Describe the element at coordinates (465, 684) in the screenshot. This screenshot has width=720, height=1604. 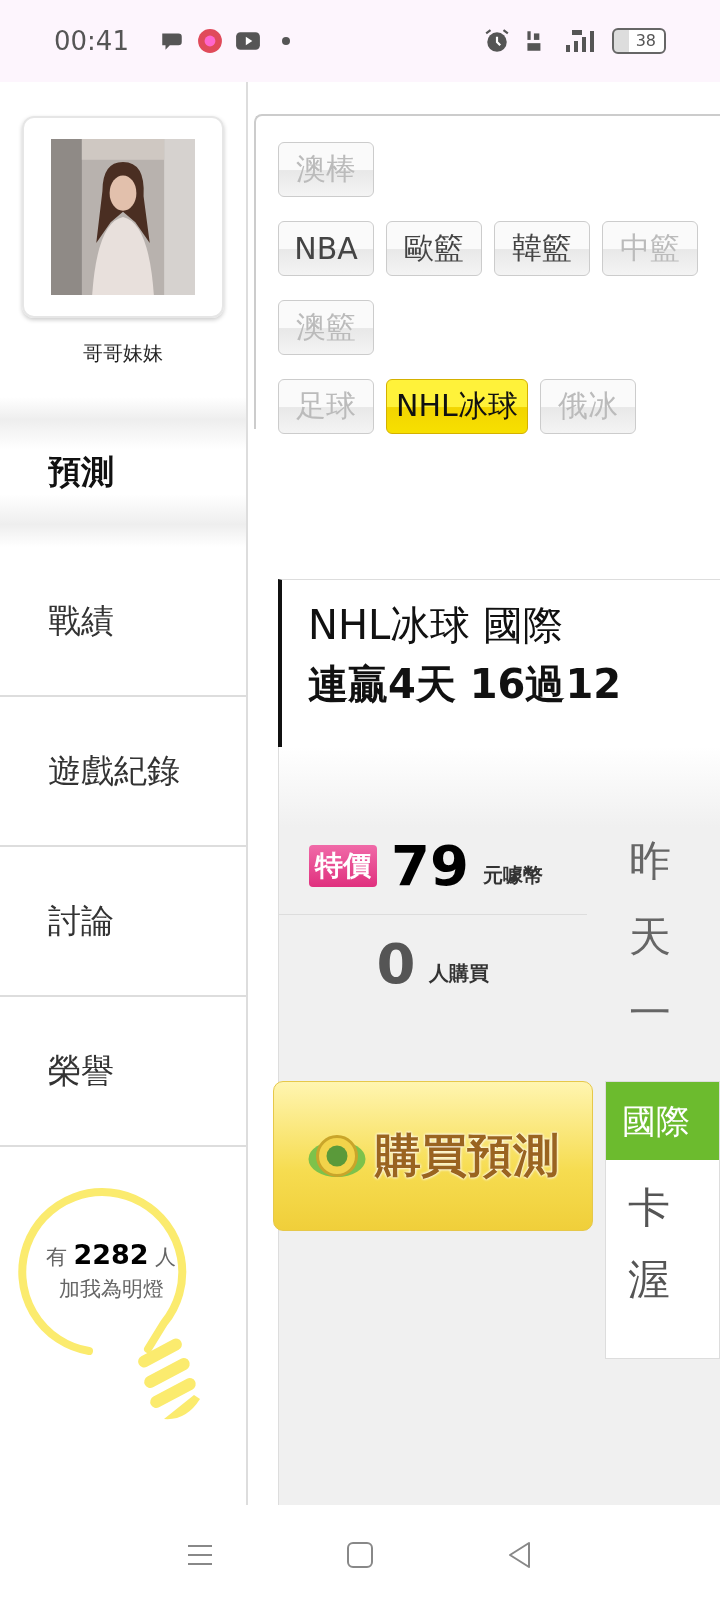
I see `win-record: 連贏4天 16過12` at that location.